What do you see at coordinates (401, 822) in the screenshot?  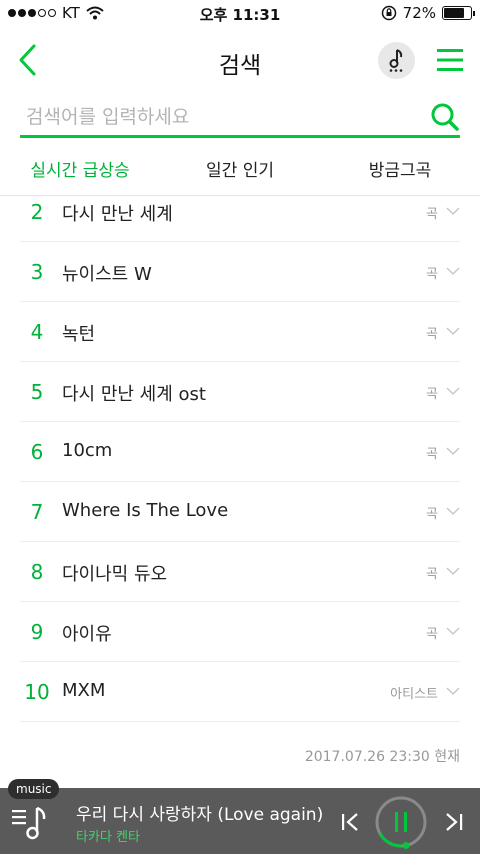 I see `pause-button` at bounding box center [401, 822].